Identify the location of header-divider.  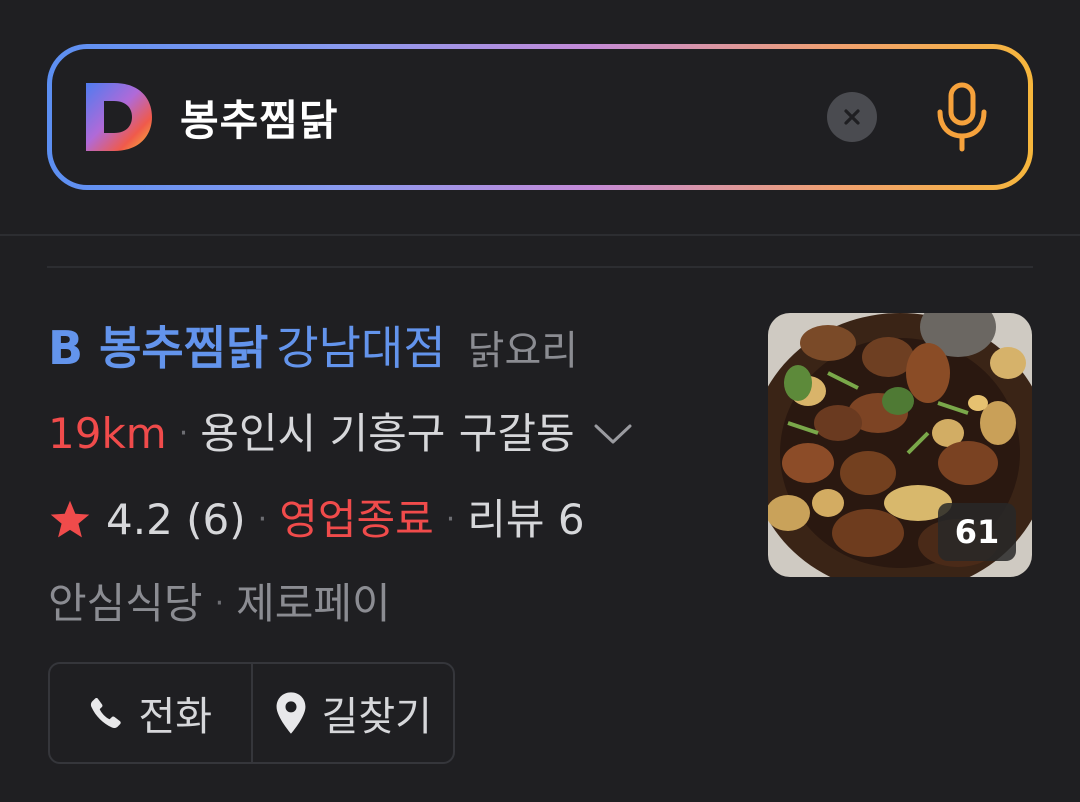
(540, 235).